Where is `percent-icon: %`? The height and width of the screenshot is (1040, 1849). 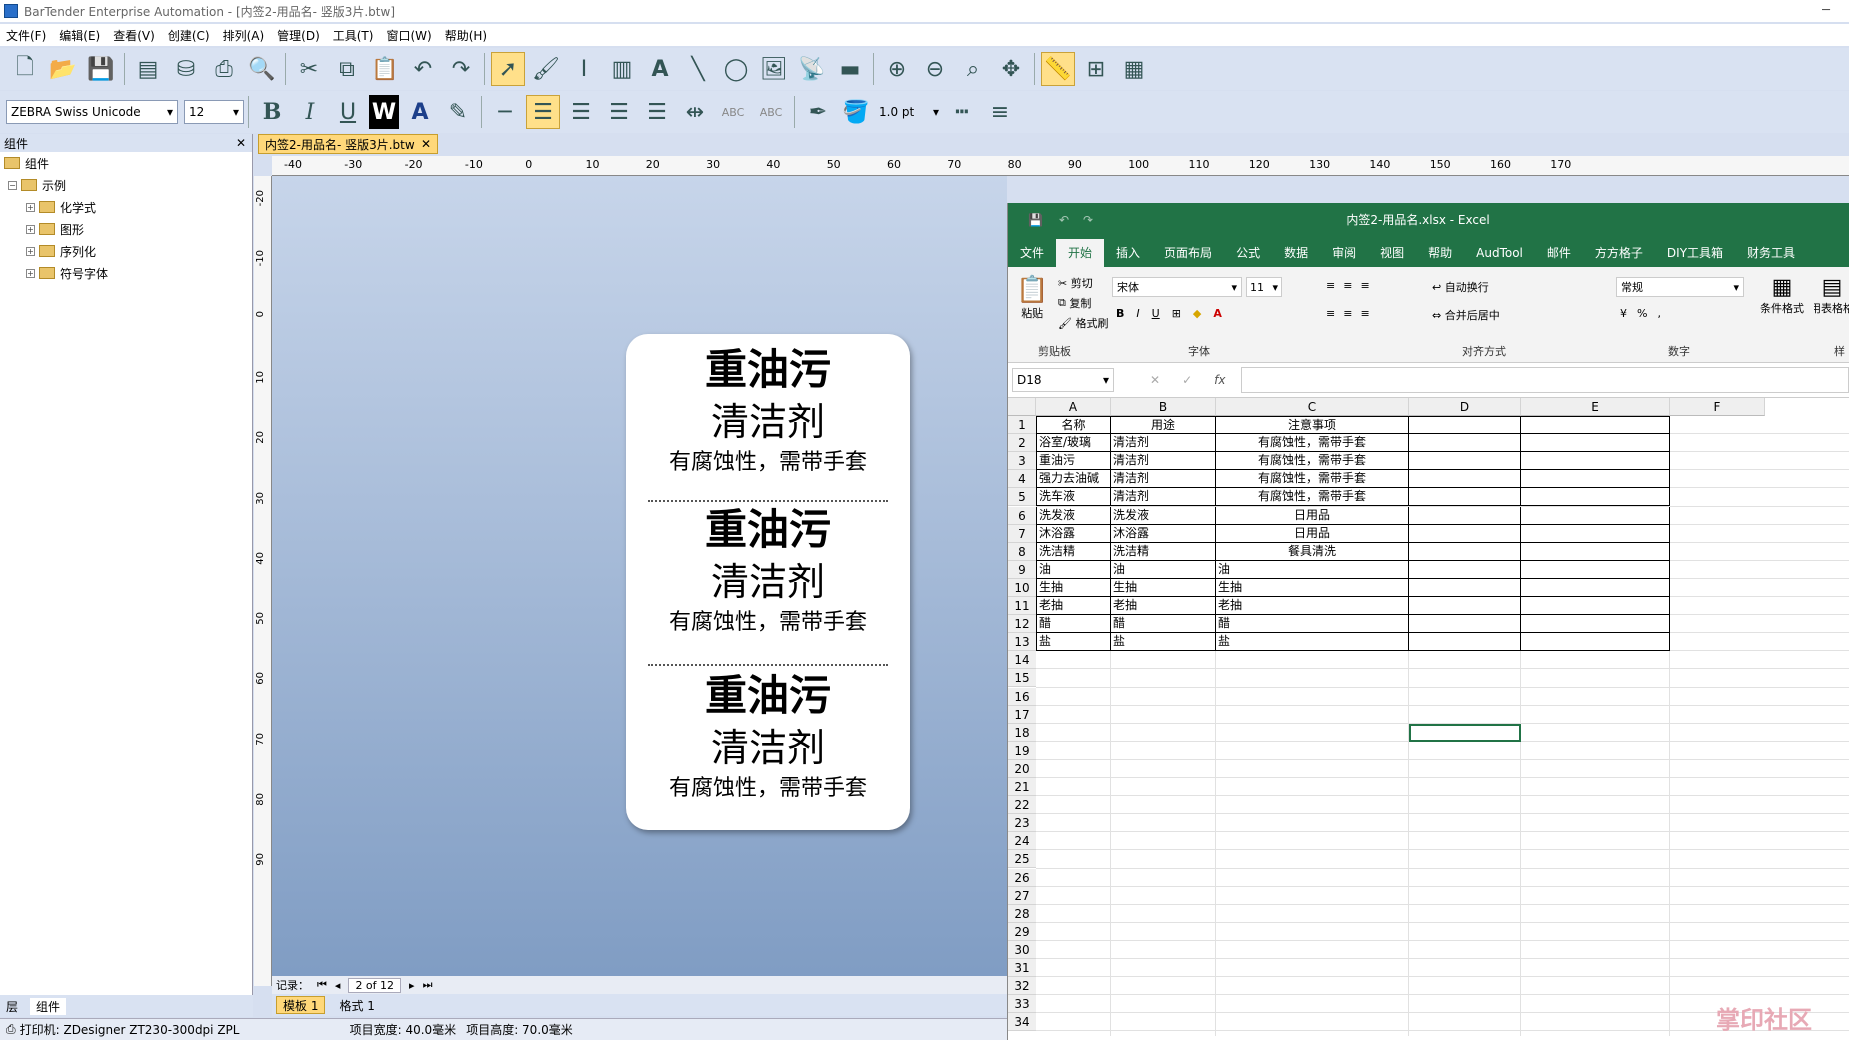
percent-icon: % is located at coordinates (1642, 313).